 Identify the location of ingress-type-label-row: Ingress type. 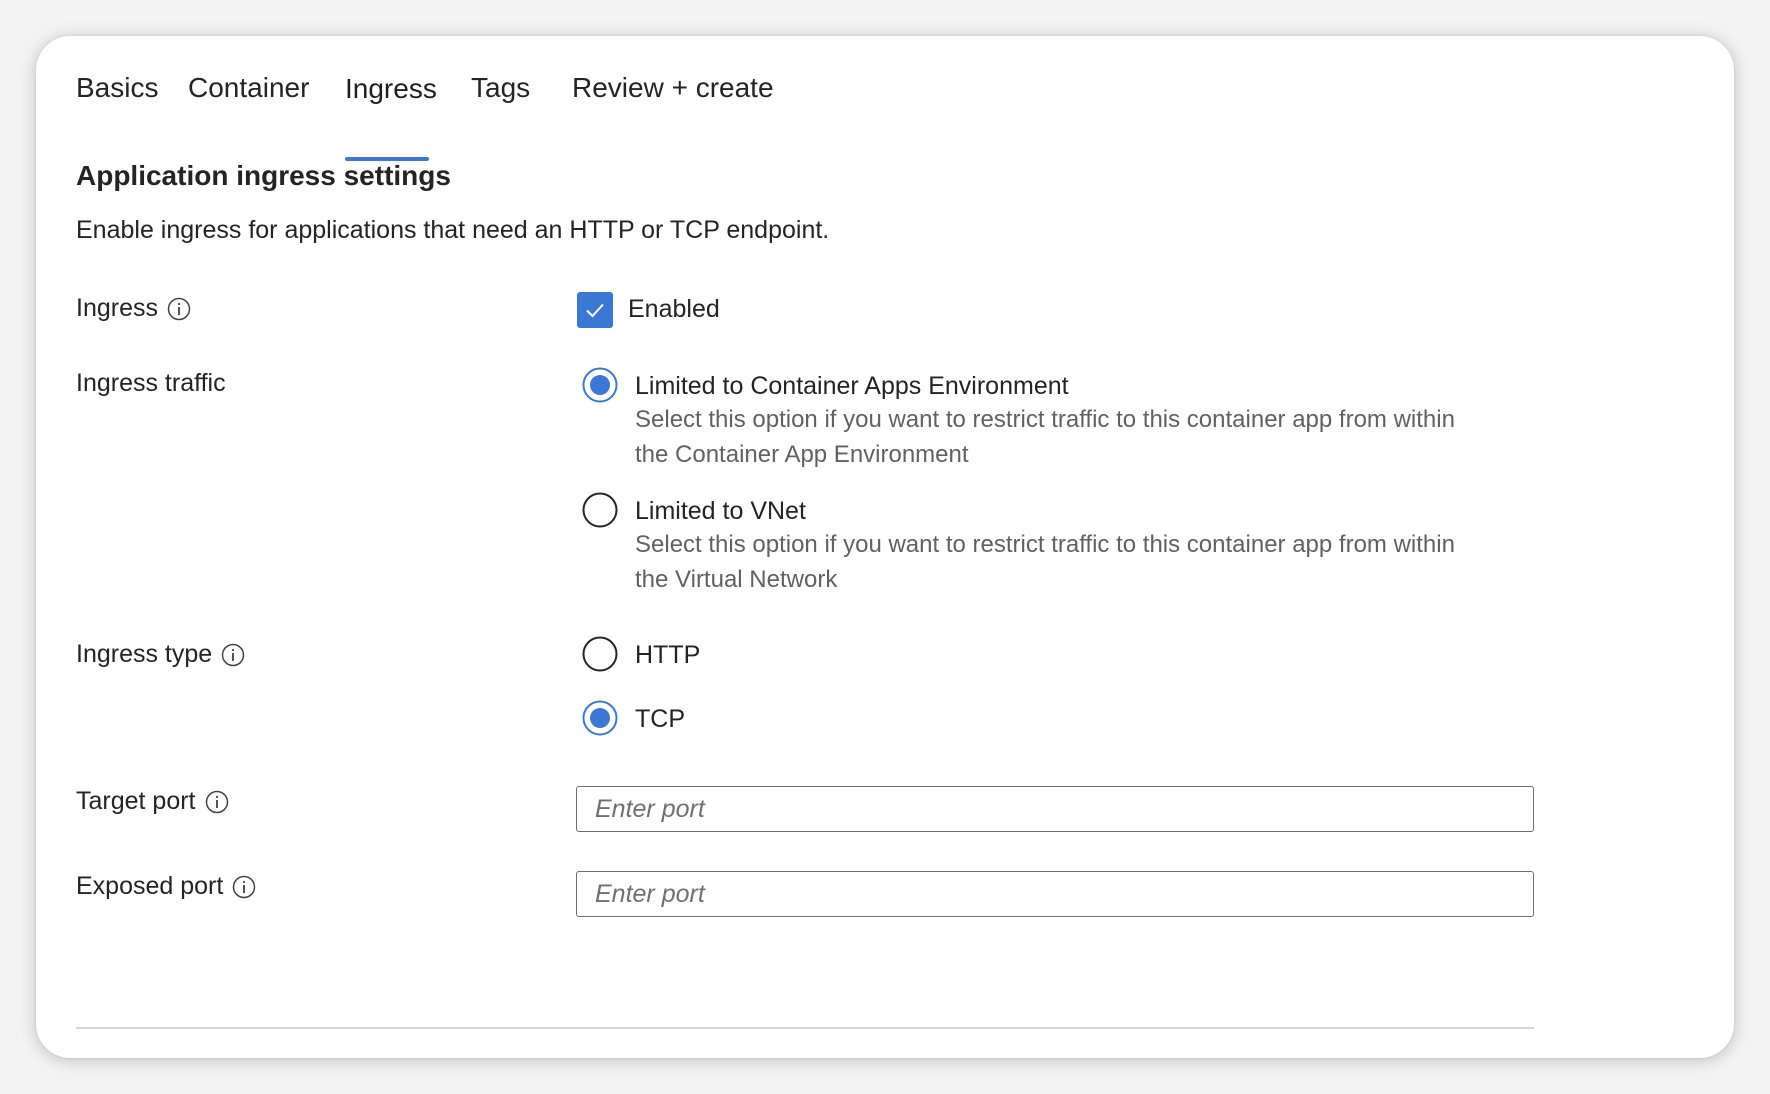
(160, 654).